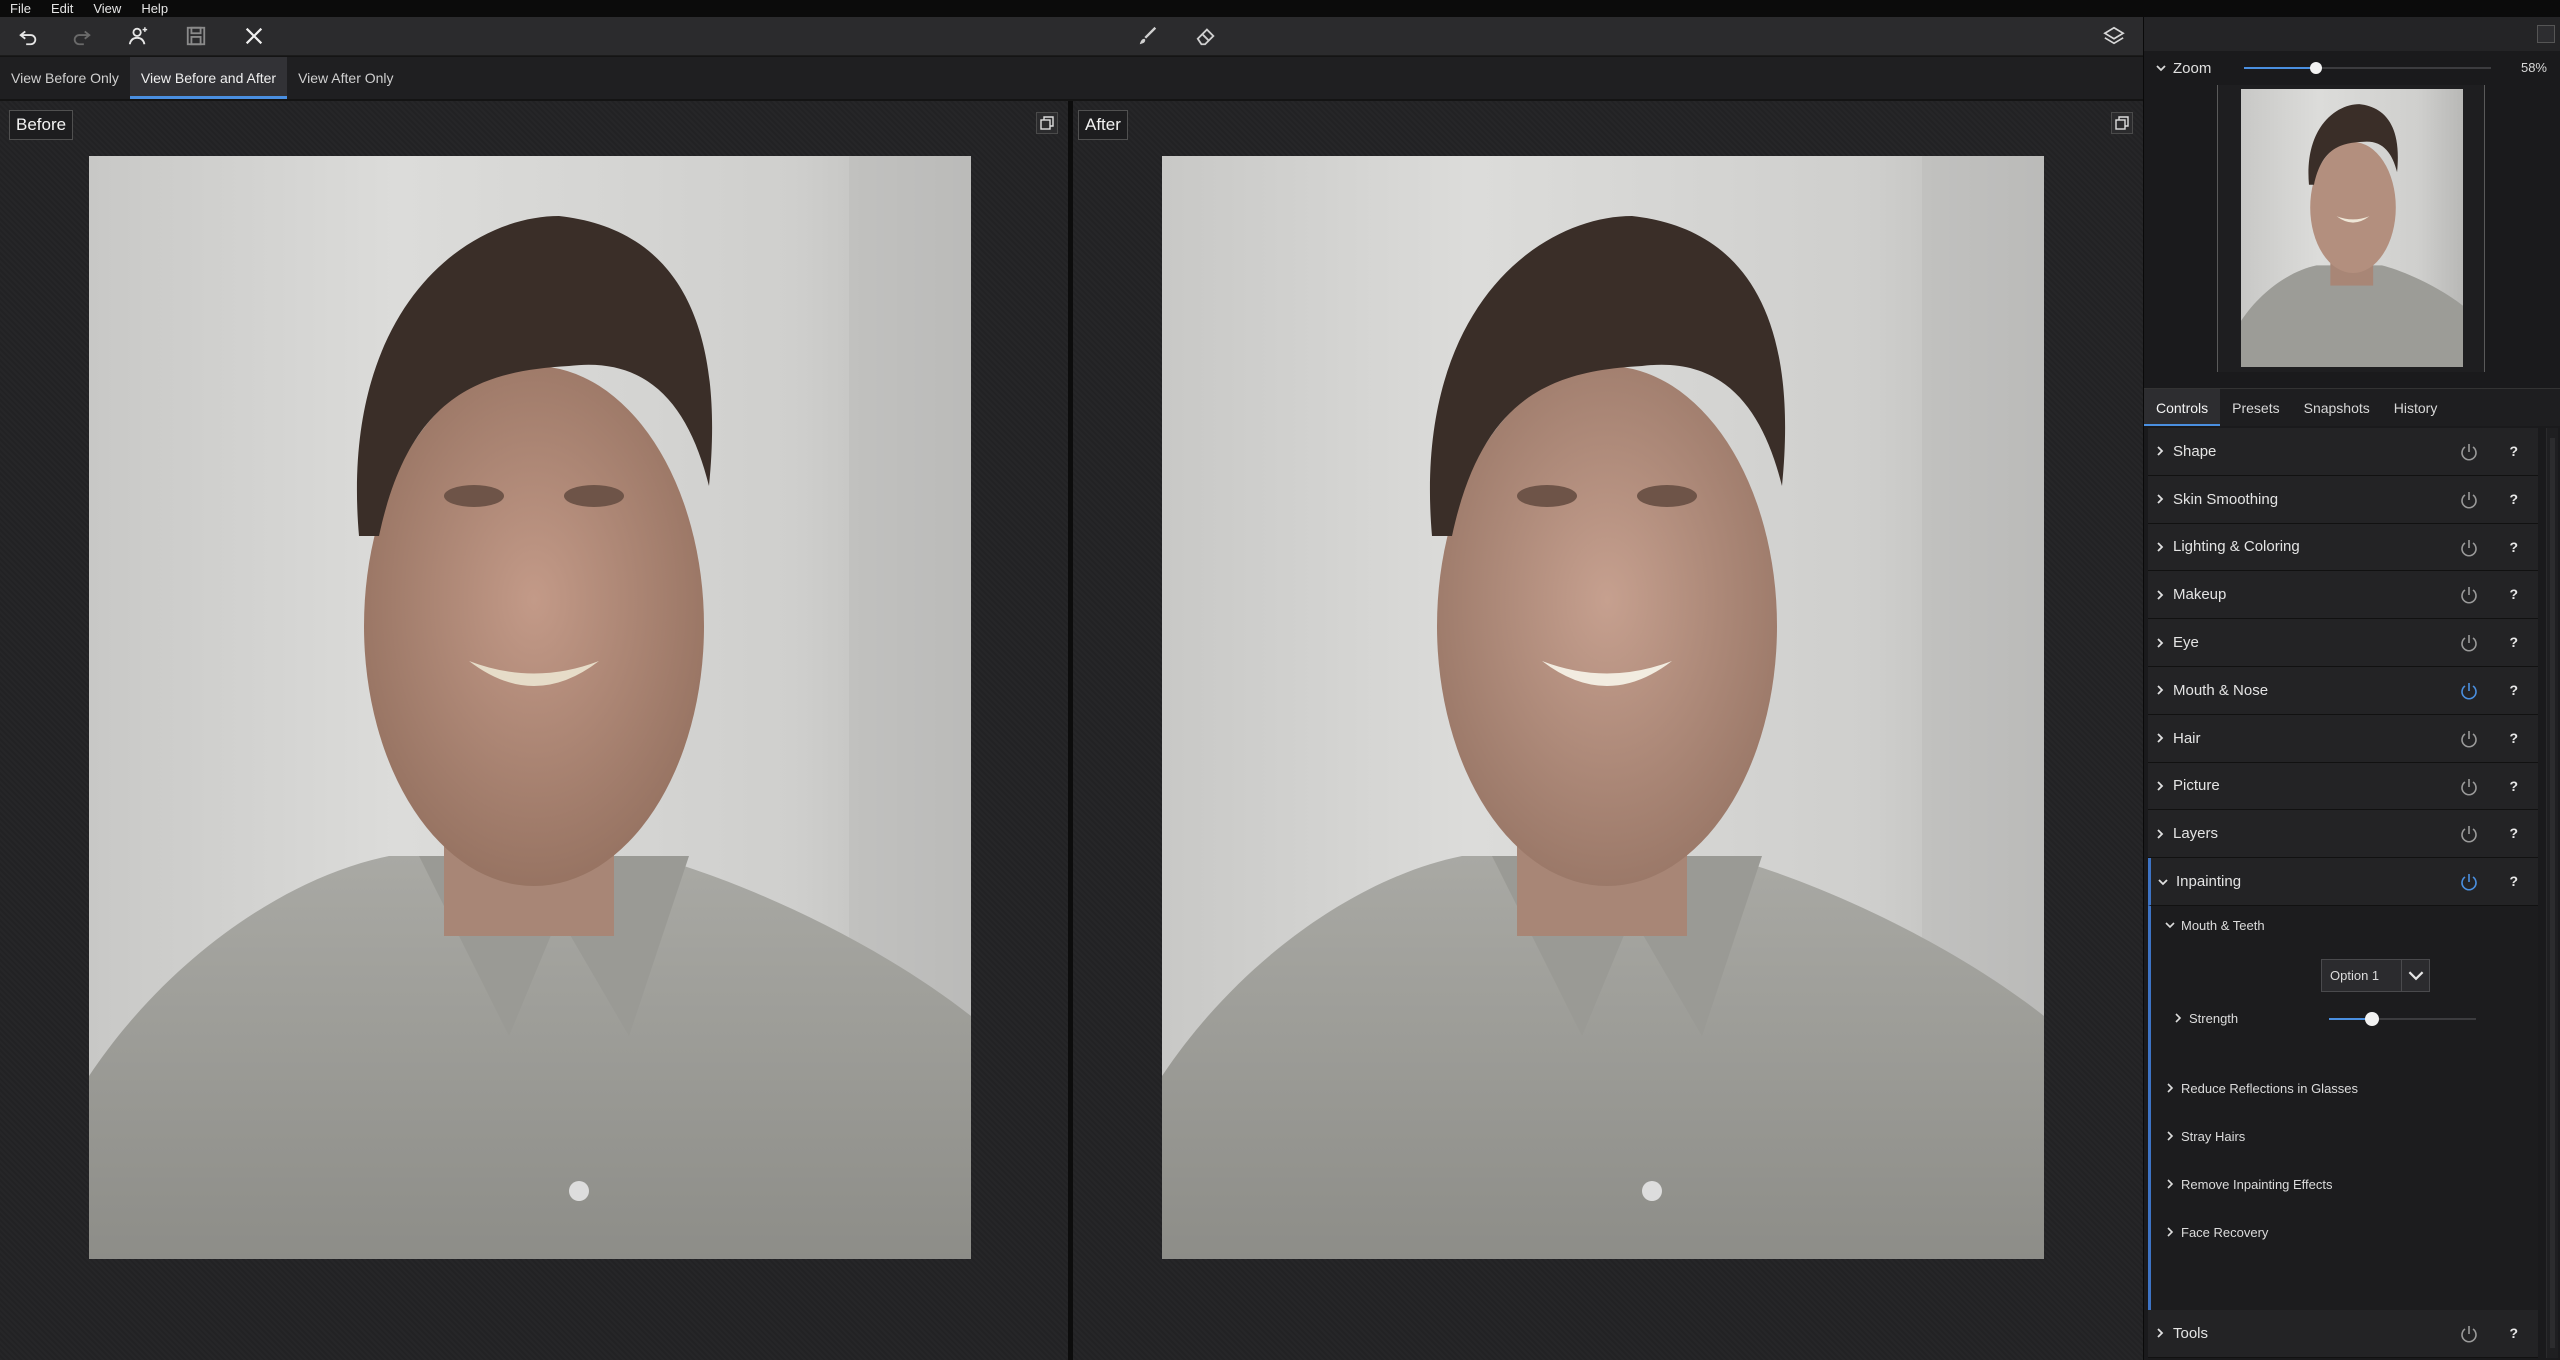 The image size is (2560, 1360). What do you see at coordinates (2213, 1136) in the screenshot?
I see `subsection-label: Stray Hairs` at bounding box center [2213, 1136].